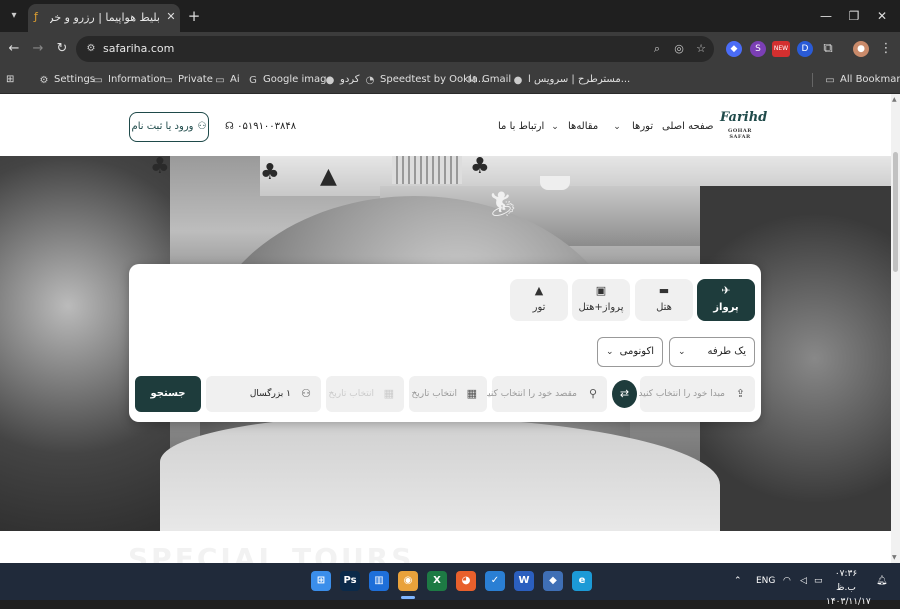  Describe the element at coordinates (466, 581) in the screenshot. I see `firefox-icon: ◕` at that location.